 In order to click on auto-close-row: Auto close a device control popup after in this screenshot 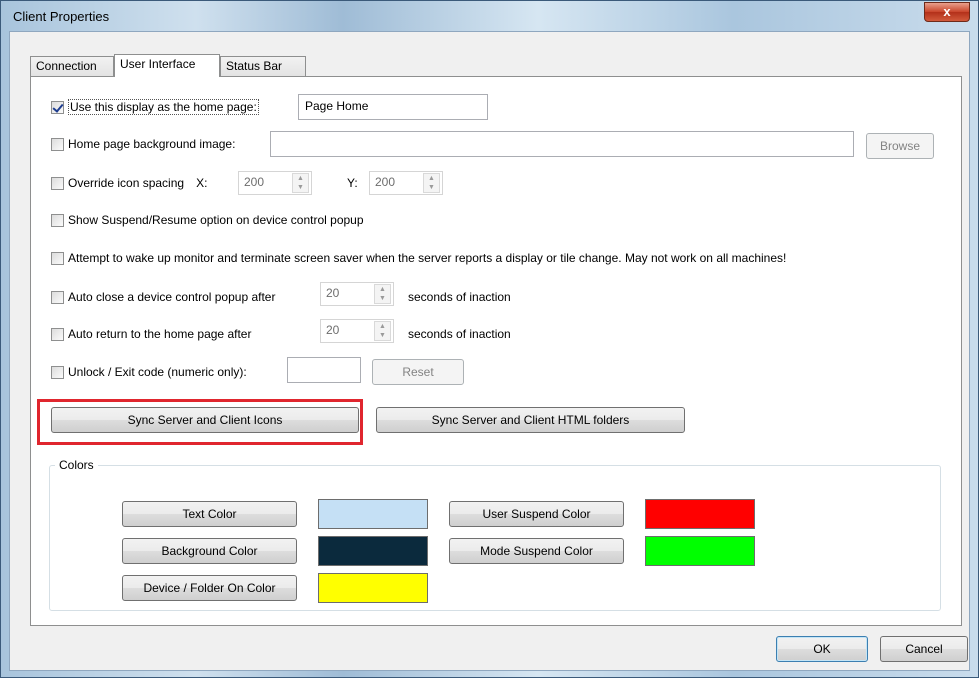, I will do `click(163, 297)`.